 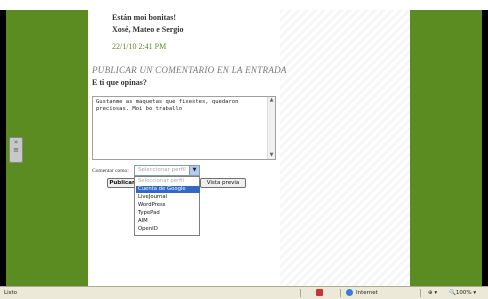 What do you see at coordinates (168, 189) in the screenshot?
I see `profile-option: Cuenta de Google` at bounding box center [168, 189].